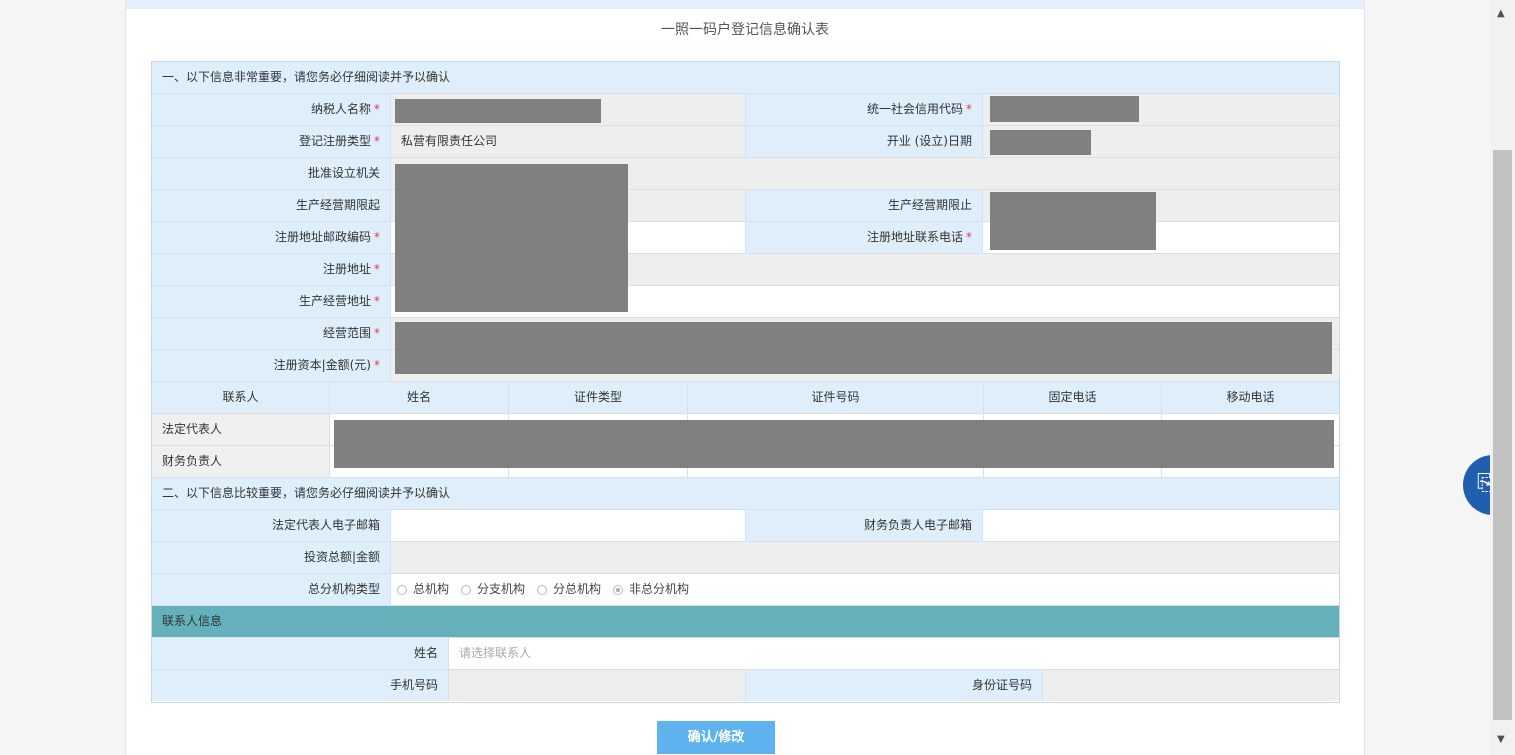 This screenshot has width=1515, height=755. I want to click on investment-label: 投资总额|金额, so click(271, 557).